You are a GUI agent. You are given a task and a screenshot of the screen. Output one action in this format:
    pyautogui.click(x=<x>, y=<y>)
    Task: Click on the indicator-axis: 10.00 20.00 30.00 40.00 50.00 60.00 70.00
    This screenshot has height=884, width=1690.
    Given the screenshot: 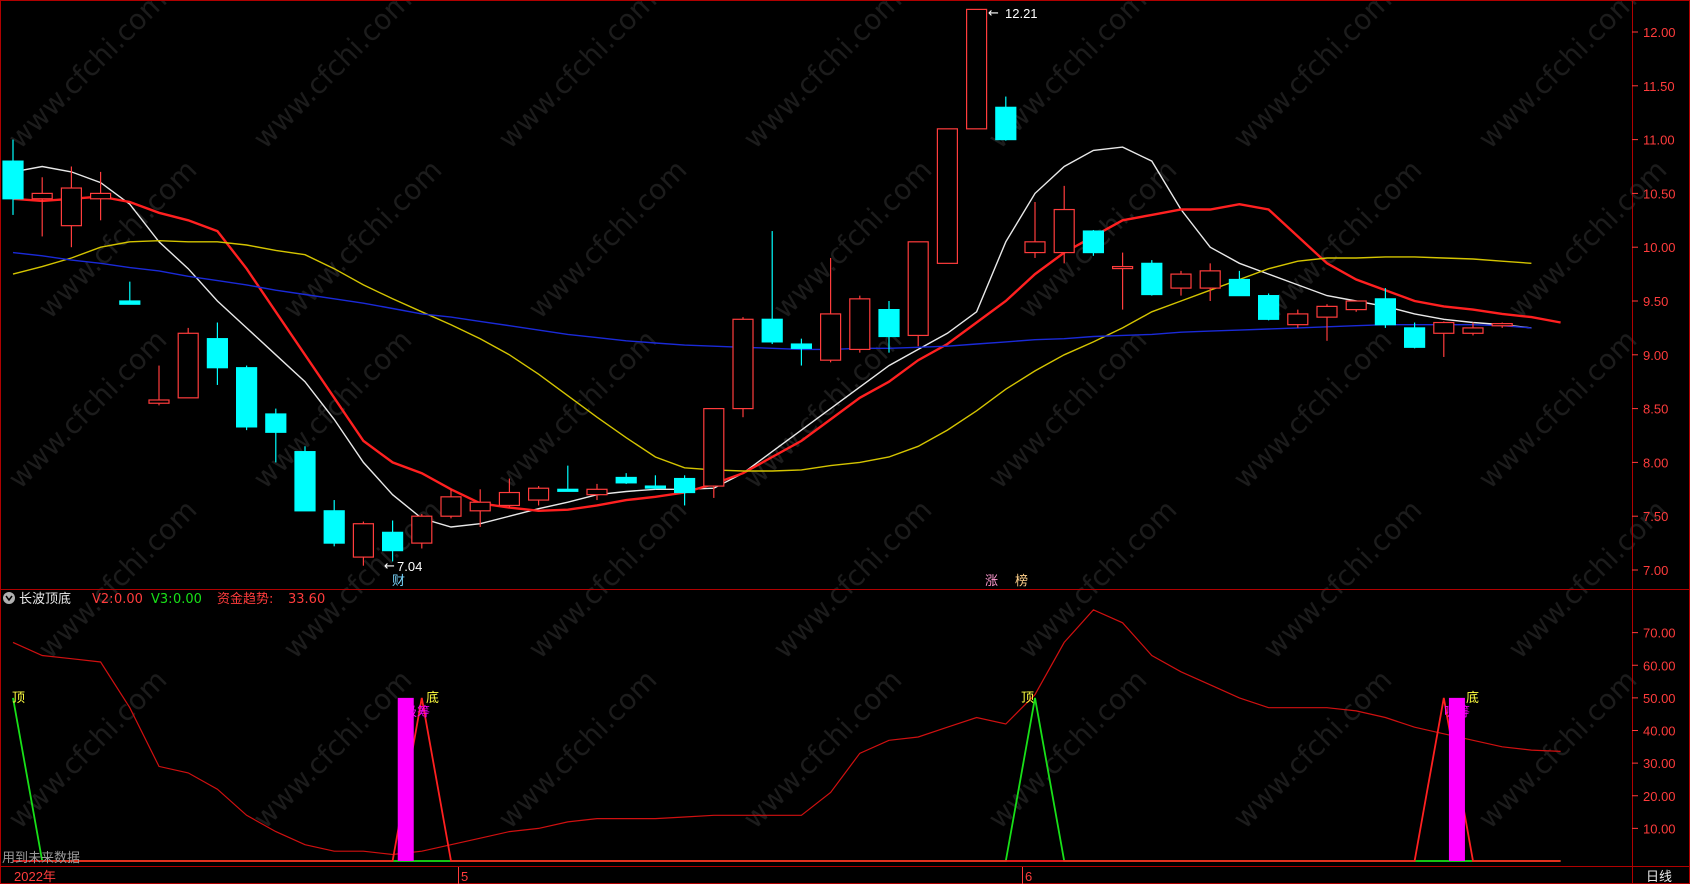 What is the action you would take?
    pyautogui.click(x=1654, y=731)
    